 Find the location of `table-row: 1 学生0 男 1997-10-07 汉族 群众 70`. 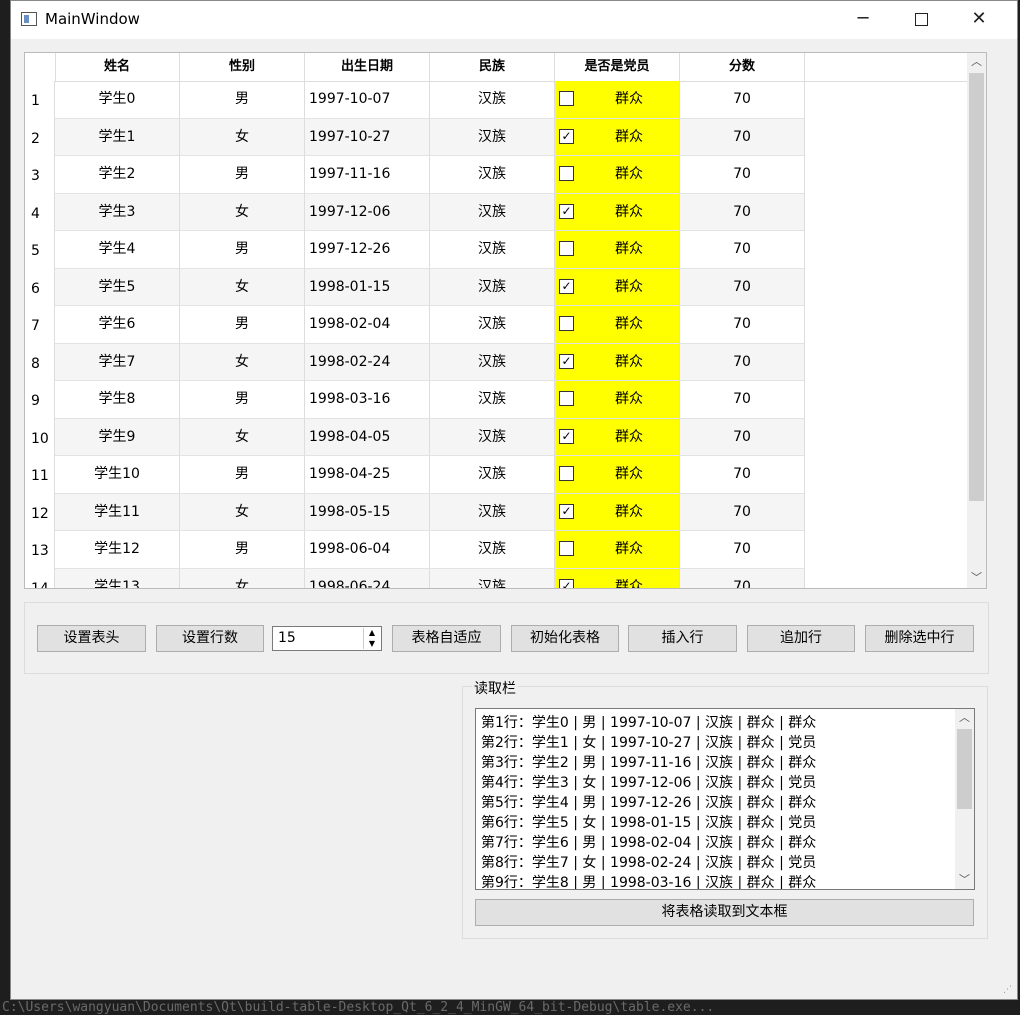

table-row: 1 学生0 男 1997-10-07 汉族 群众 70 is located at coordinates (415, 100).